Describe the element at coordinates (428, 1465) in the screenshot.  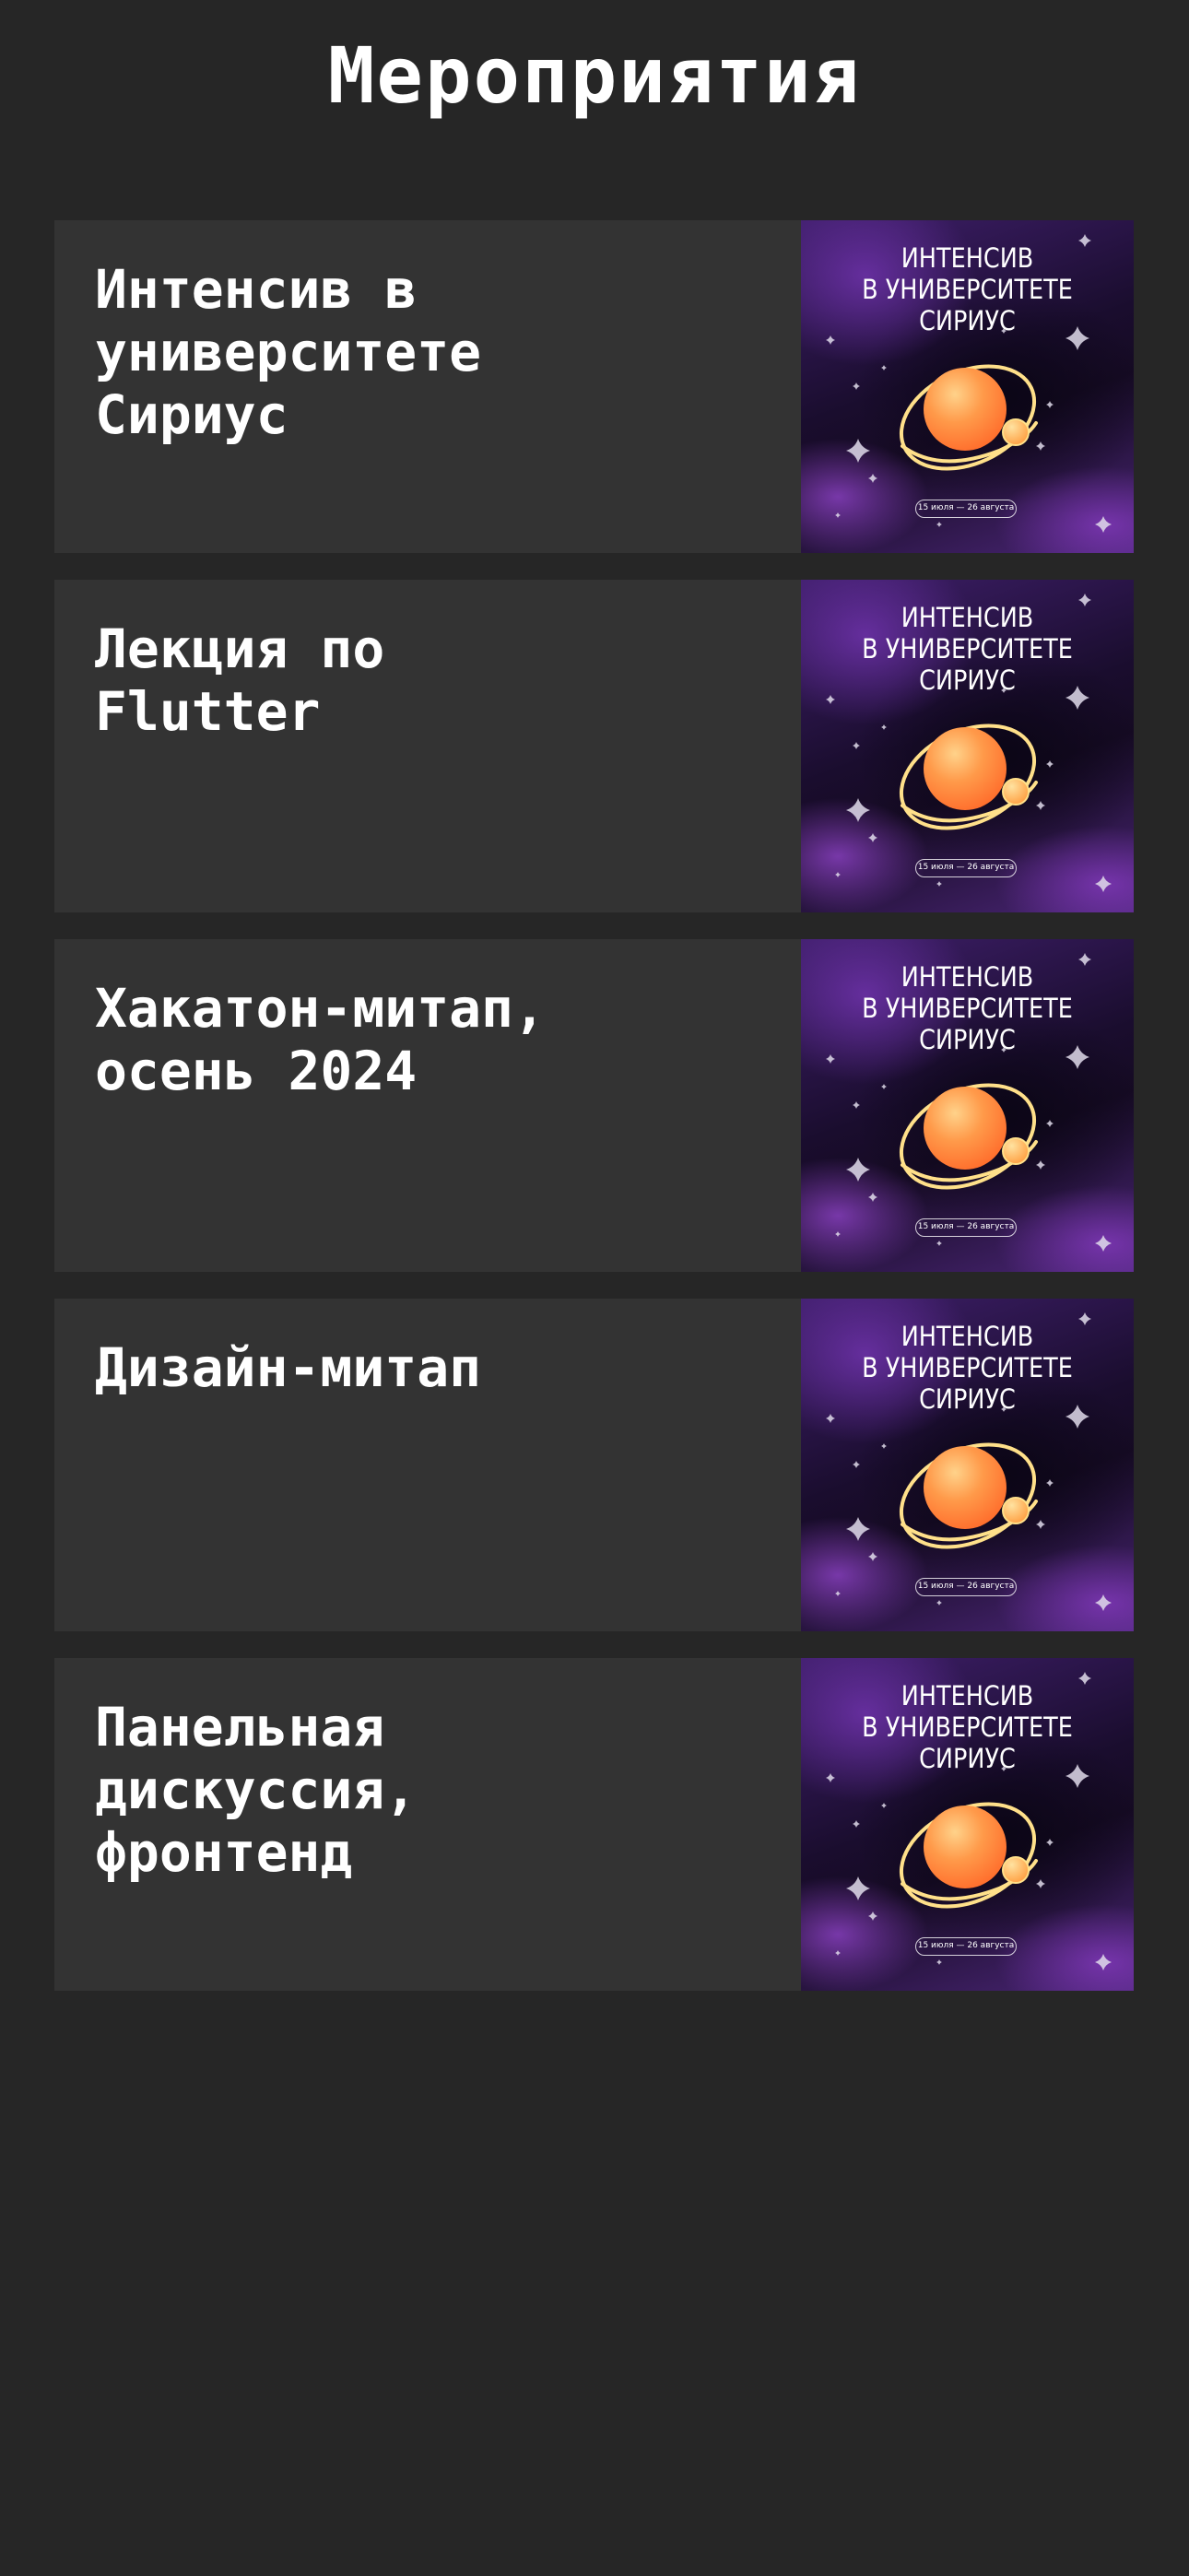
I see `event-text: Дизайн-митап` at that location.